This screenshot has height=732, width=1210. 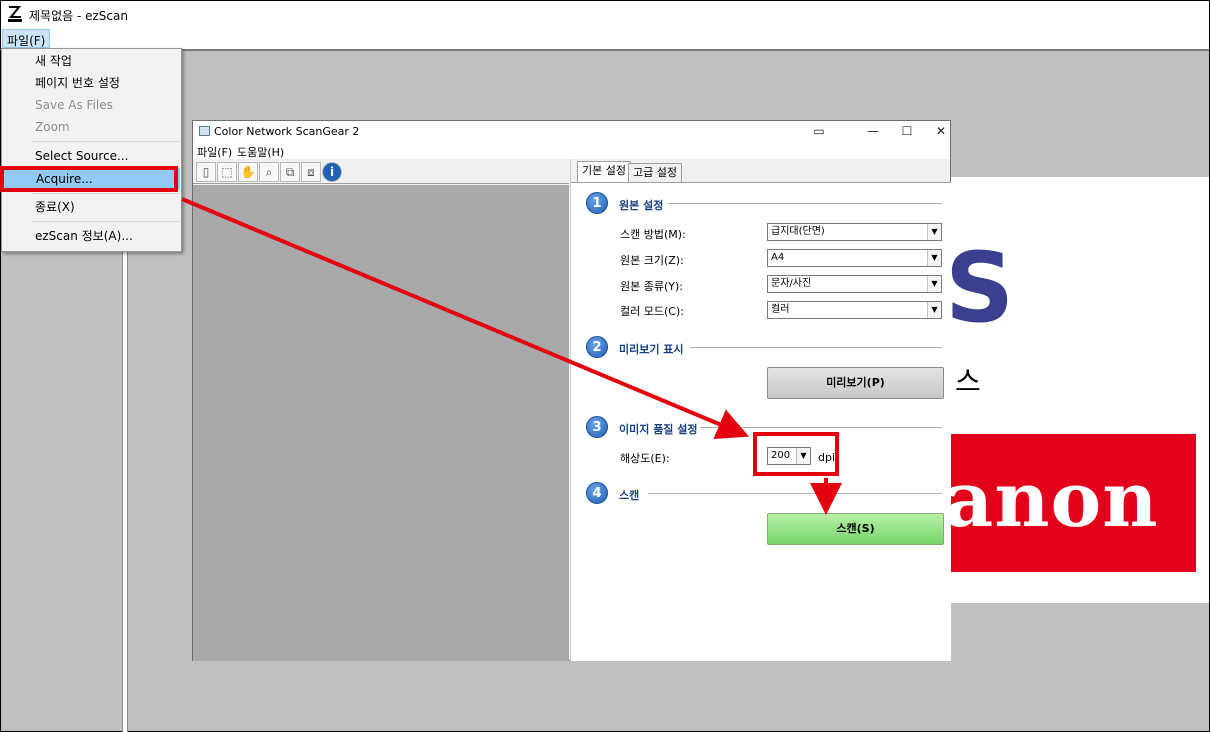 I want to click on original-type-select: 문자/사진 ▼, so click(x=854, y=284).